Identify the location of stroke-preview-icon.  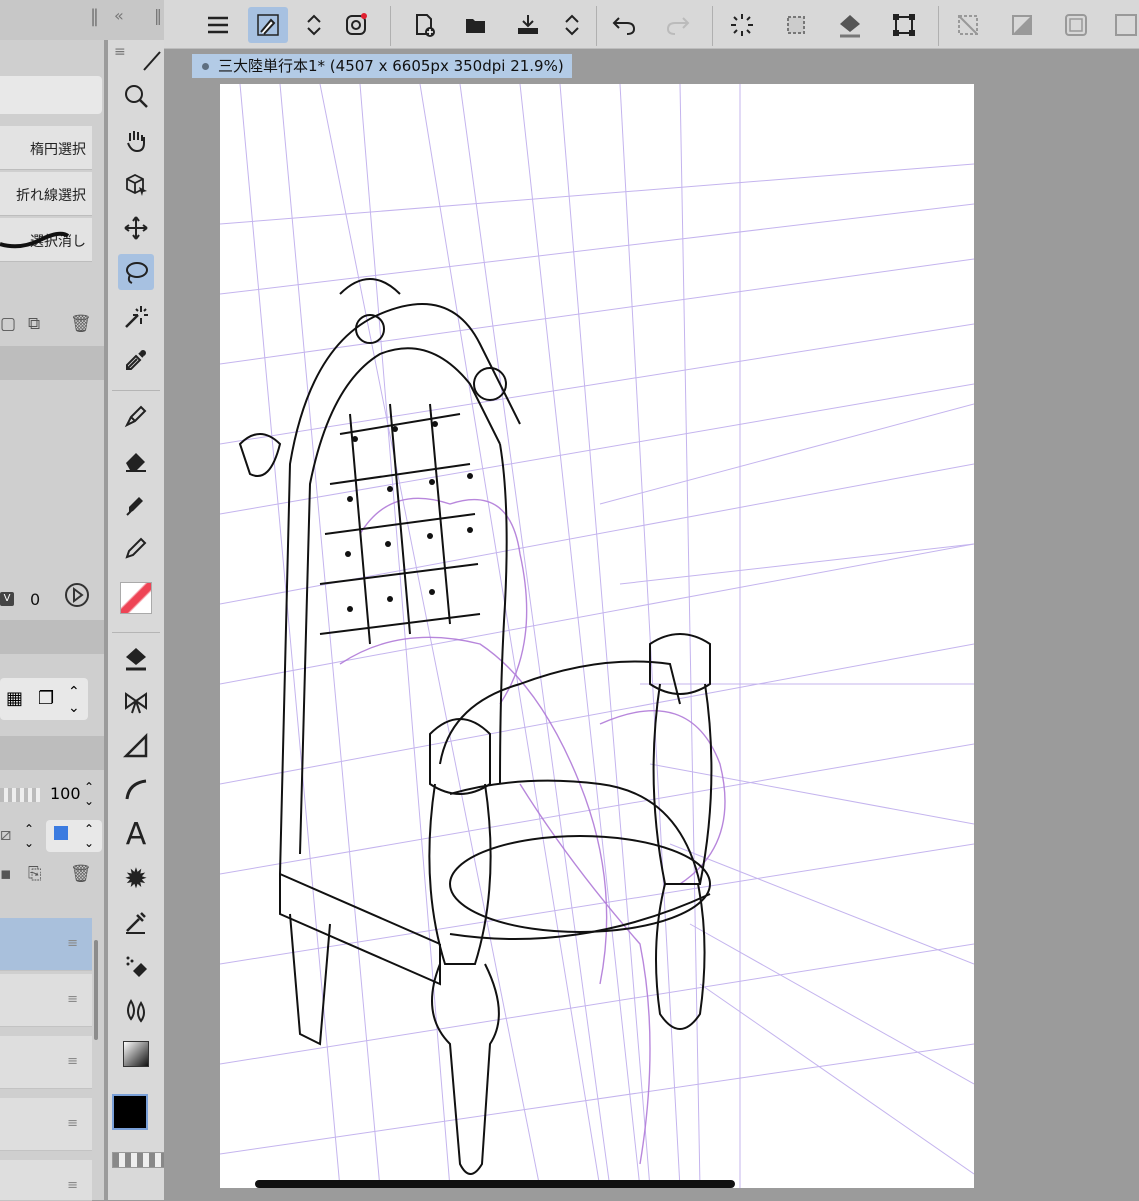
(35, 240).